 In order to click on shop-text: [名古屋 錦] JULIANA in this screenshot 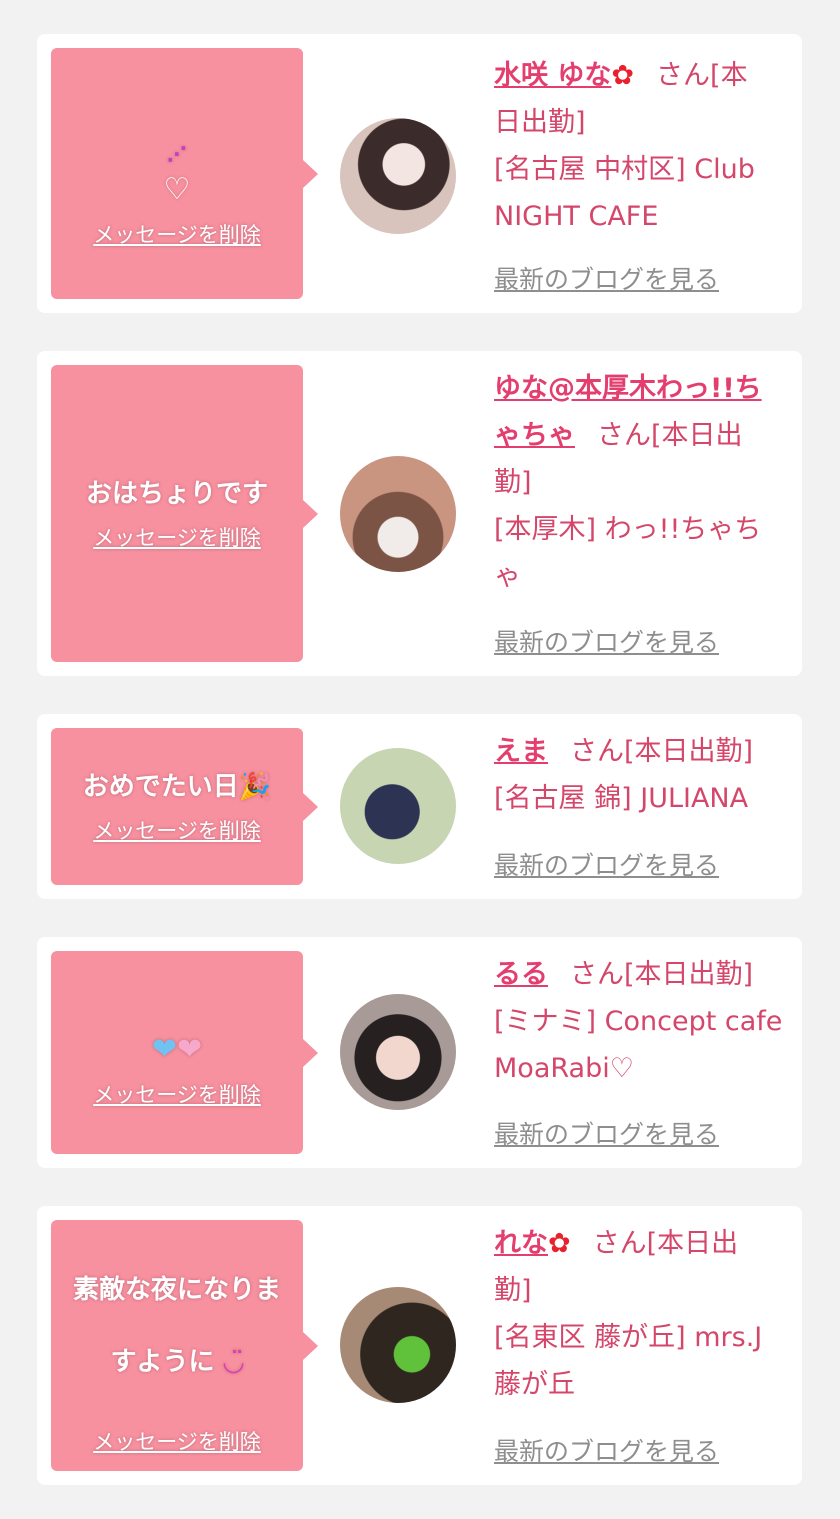, I will do `click(621, 798)`.